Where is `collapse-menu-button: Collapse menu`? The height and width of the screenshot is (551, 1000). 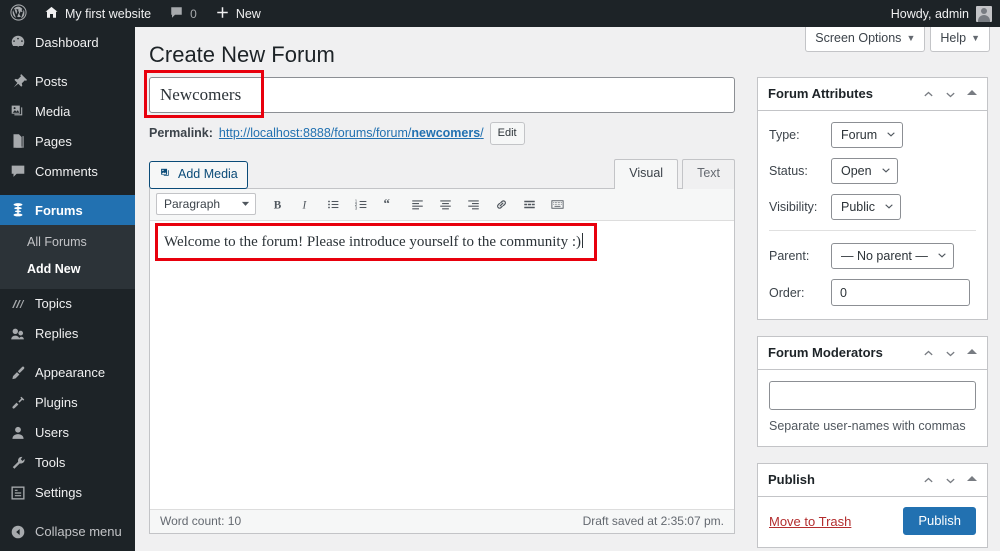 collapse-menu-button: Collapse menu is located at coordinates (67, 532).